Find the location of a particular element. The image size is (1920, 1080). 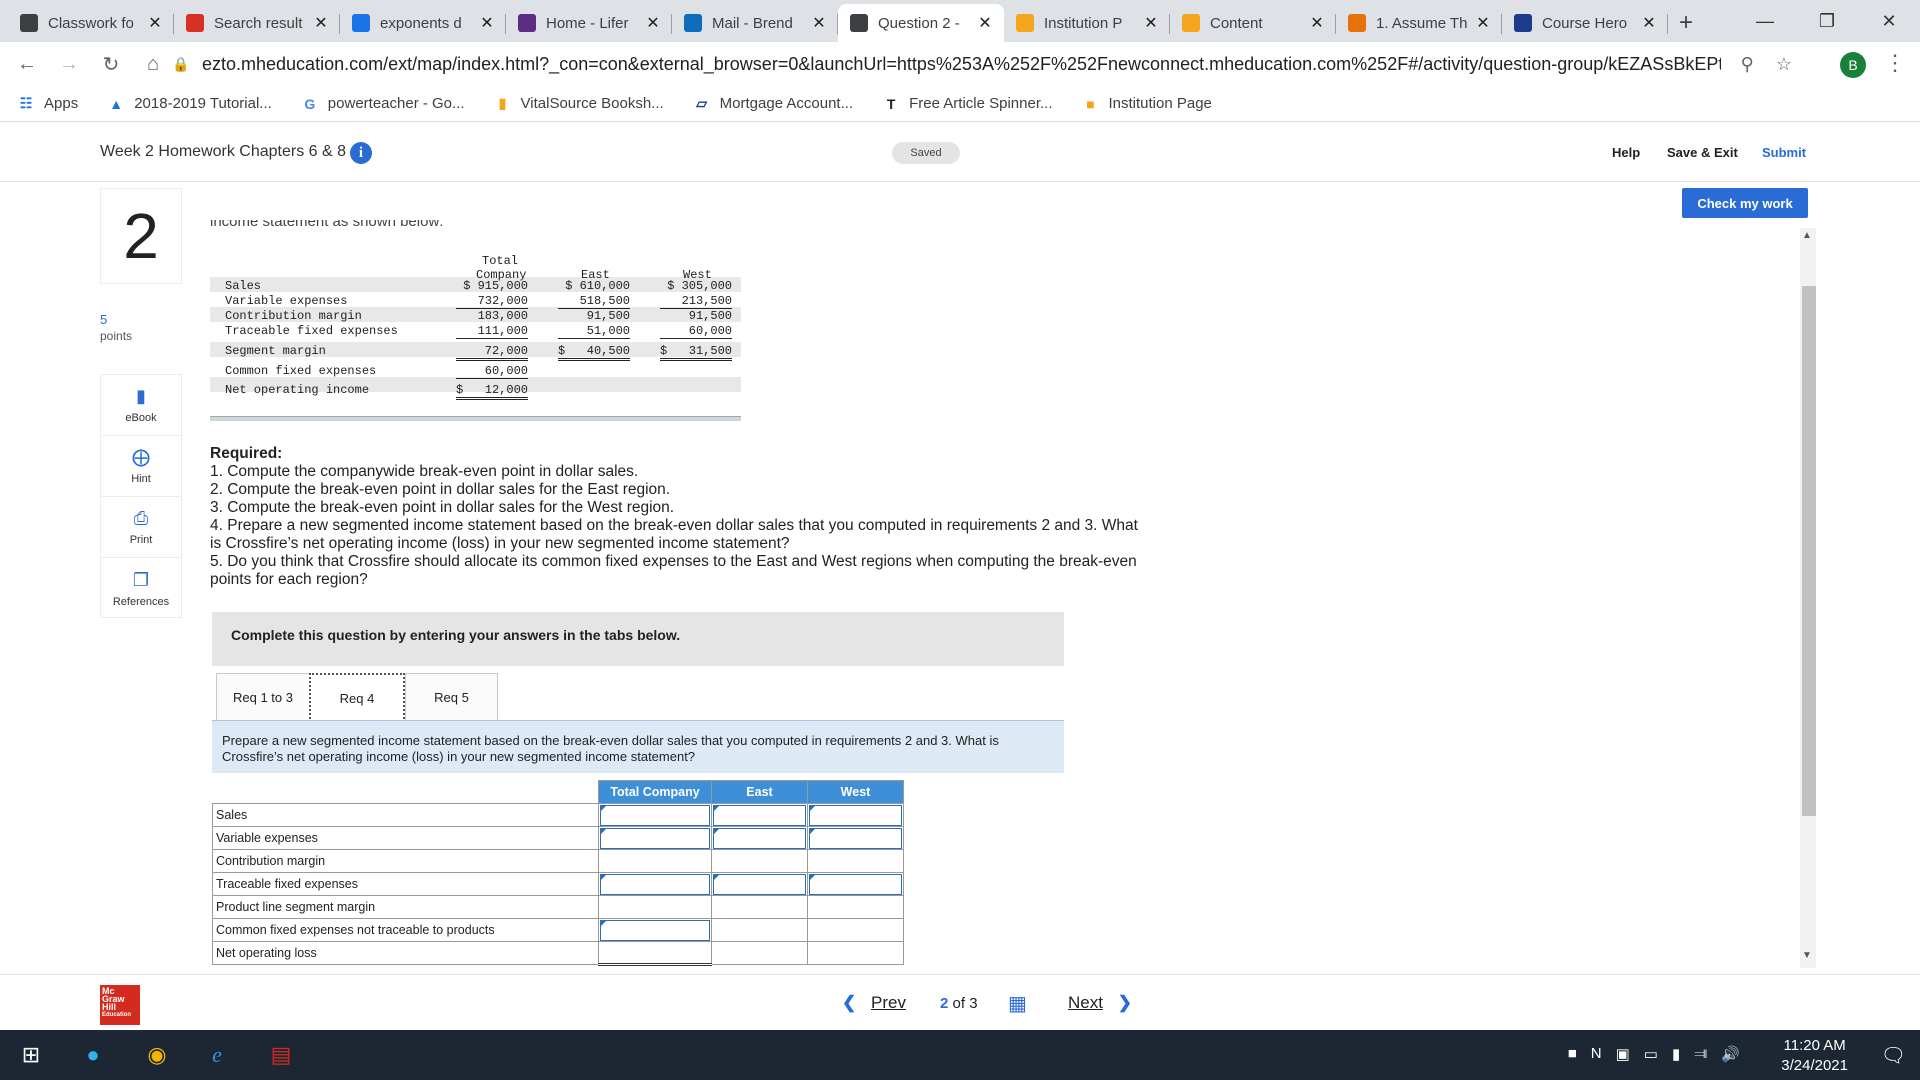

new-tab-button: + is located at coordinates (1686, 23).